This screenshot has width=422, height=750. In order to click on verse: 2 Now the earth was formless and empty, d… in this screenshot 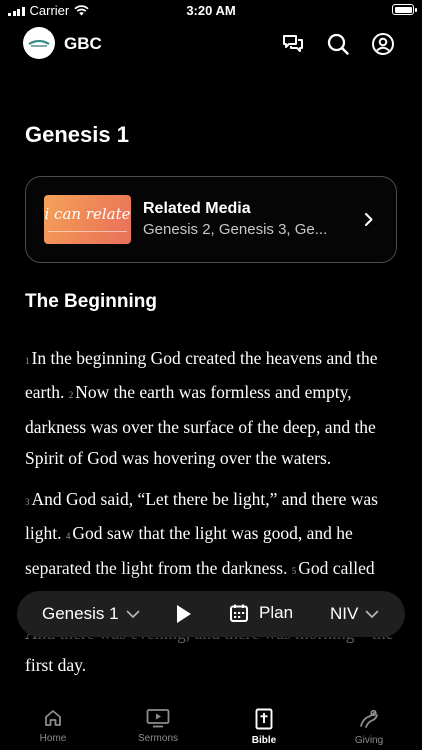, I will do `click(200, 425)`.